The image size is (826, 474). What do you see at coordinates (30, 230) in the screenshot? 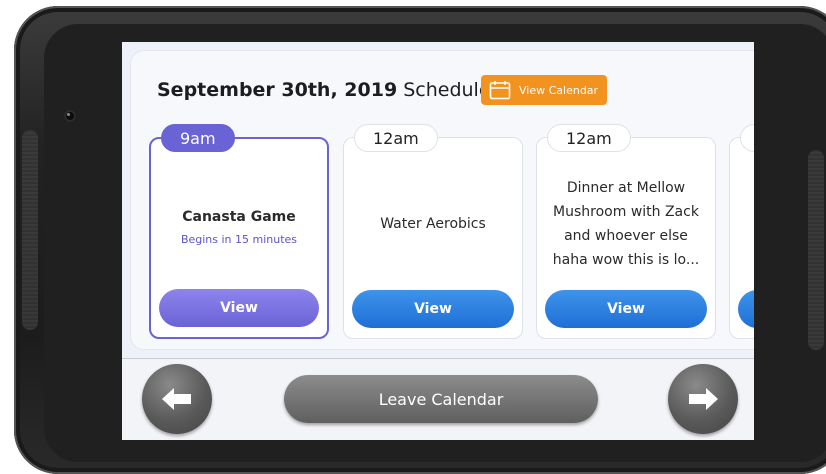
I see `left-grip` at bounding box center [30, 230].